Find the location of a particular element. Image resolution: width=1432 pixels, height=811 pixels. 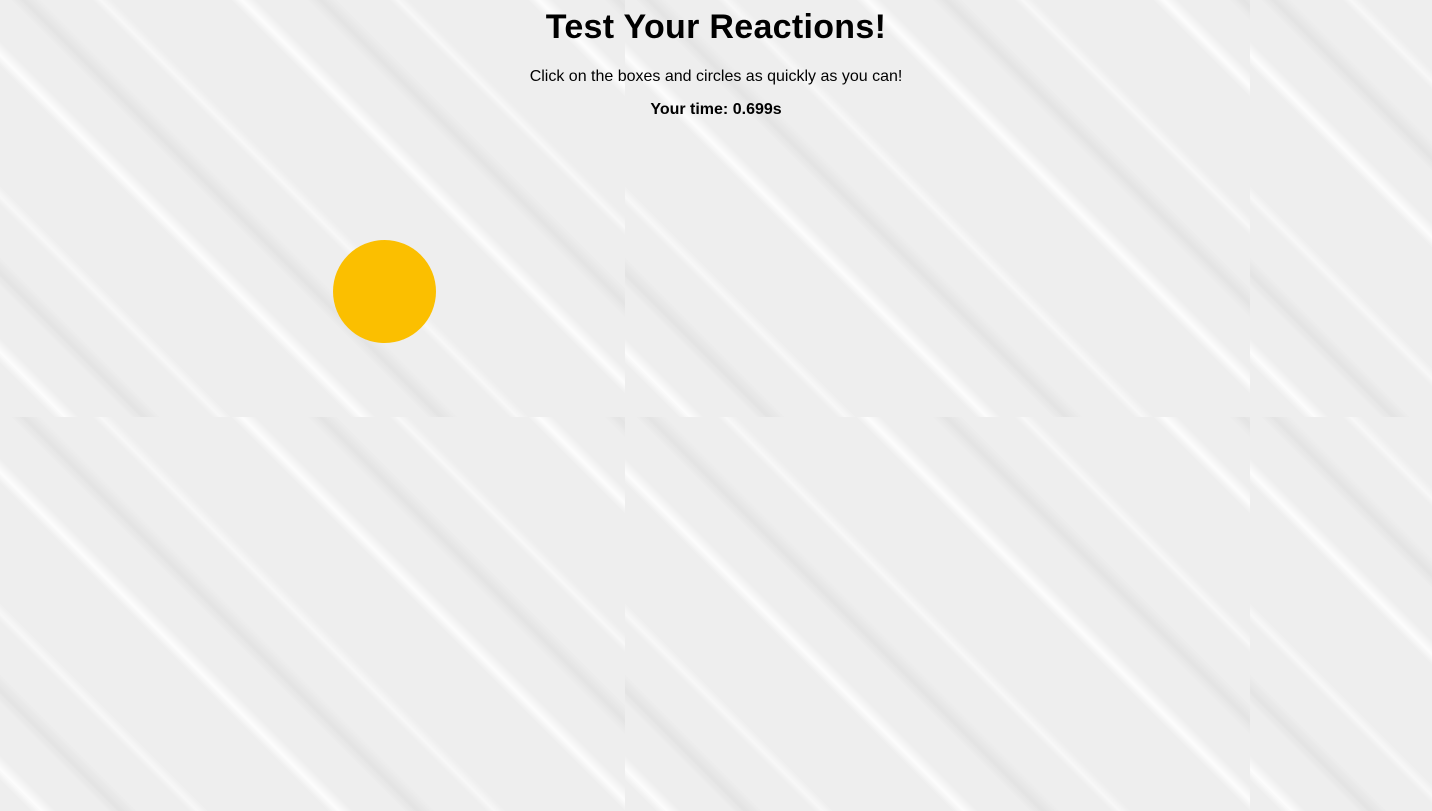

reaction-time-value: 0.699s is located at coordinates (757, 109).